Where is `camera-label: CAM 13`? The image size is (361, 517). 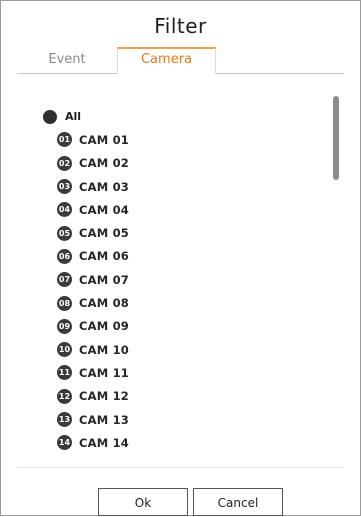 camera-label: CAM 13 is located at coordinates (104, 419).